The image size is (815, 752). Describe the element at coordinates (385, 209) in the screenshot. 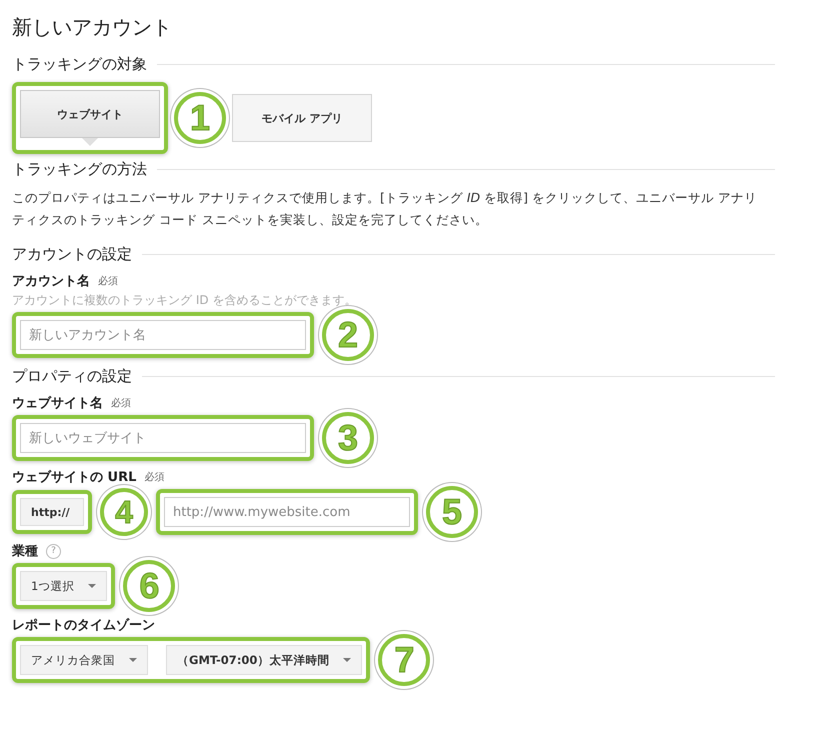

I see `description-text: このプロパティはユニバーサル アナリティクスで使用します。[トラッキング ID を取得] をクリックして、ユニバーサル アナリティクスのトラッキング コード スニペットを実装し、設定を完了してください。` at that location.